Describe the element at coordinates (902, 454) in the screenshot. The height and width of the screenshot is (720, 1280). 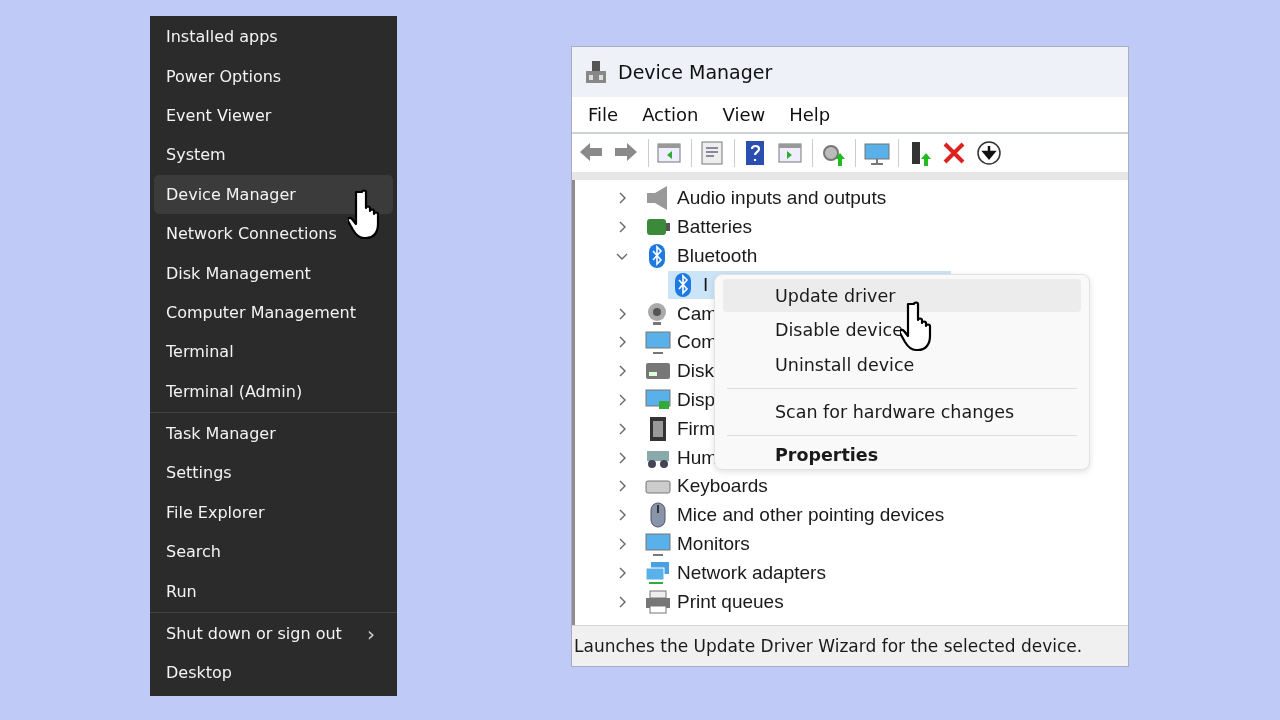
I see `menu-item: Properties` at that location.